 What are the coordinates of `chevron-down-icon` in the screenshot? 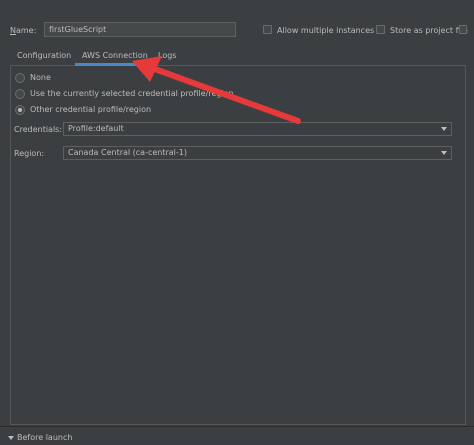 It's located at (11, 437).